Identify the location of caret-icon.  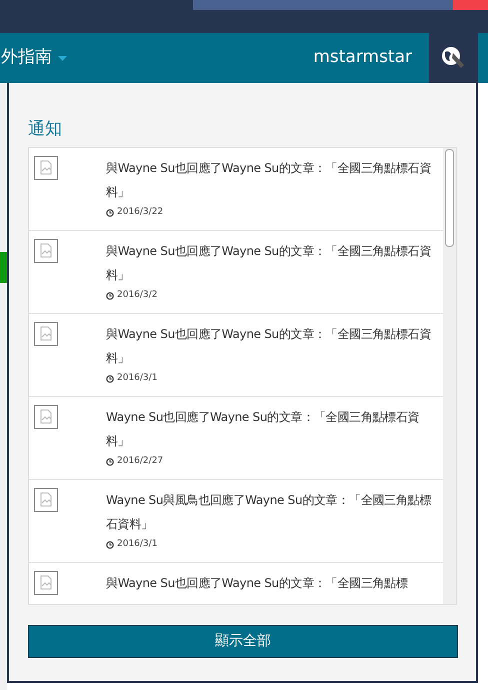
(62, 58).